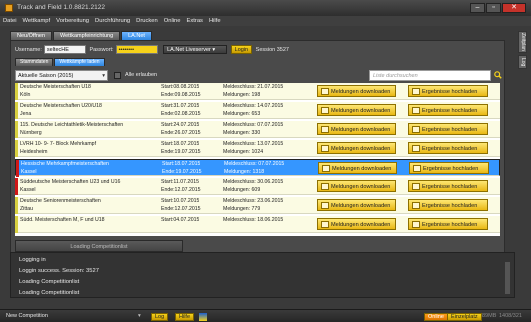  Describe the element at coordinates (477, 8) in the screenshot. I see `minimize-button: –` at that location.